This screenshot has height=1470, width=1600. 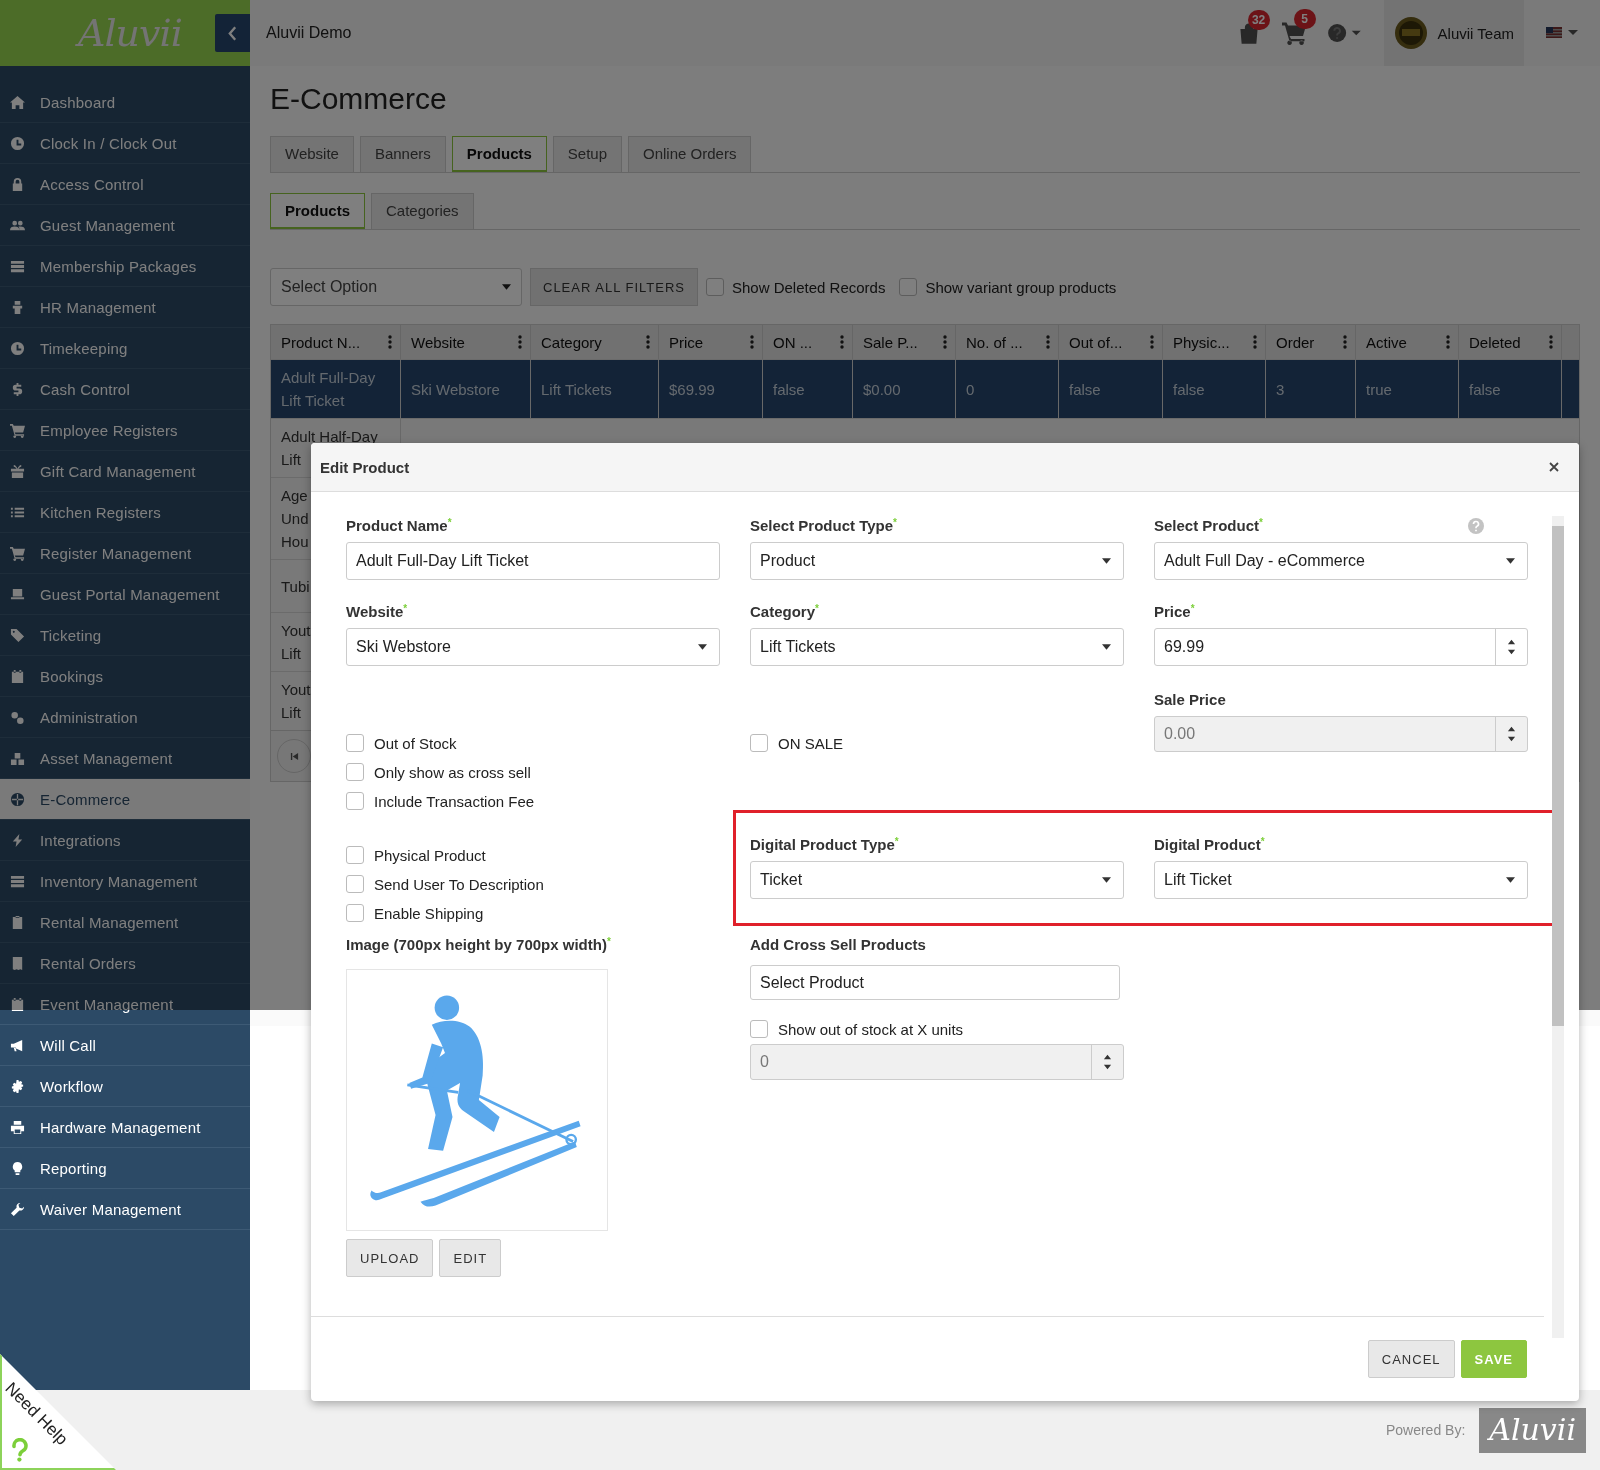 What do you see at coordinates (125, 799) in the screenshot?
I see `sidebar-item: E-Commerce` at bounding box center [125, 799].